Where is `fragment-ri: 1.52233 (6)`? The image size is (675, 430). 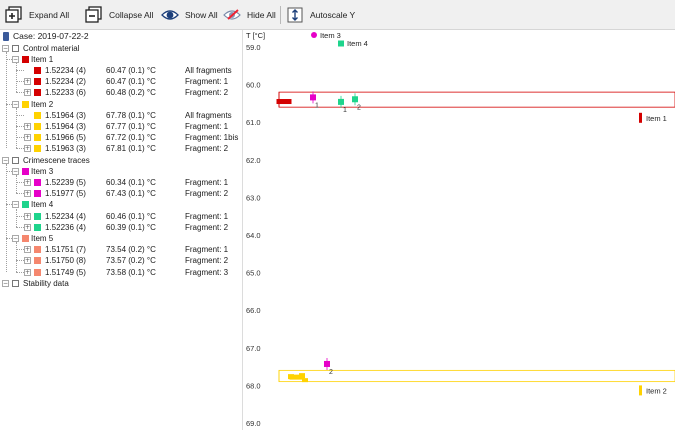 fragment-ri: 1.52233 (6) is located at coordinates (65, 93).